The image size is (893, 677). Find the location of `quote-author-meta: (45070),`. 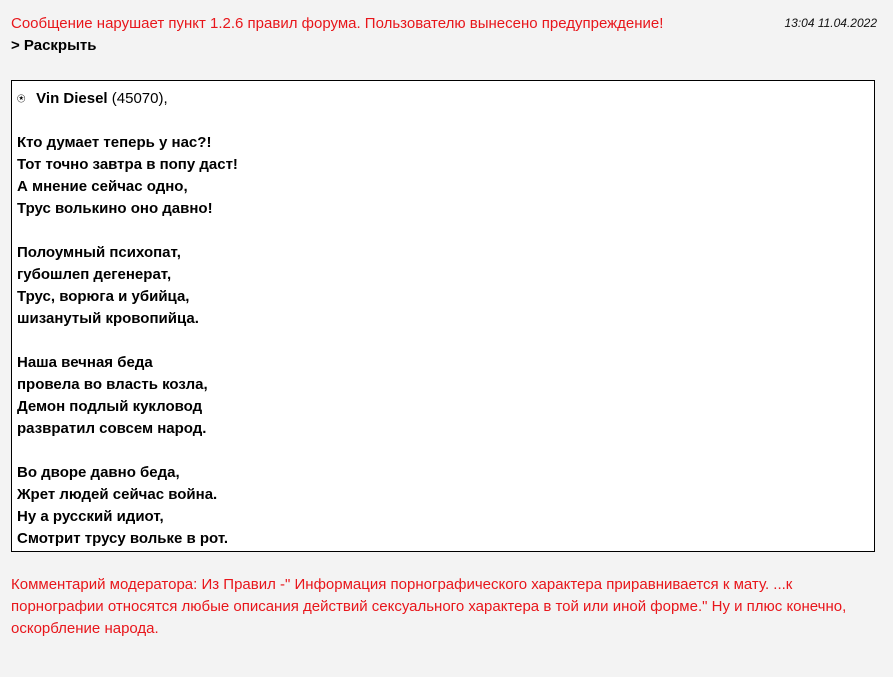

quote-author-meta: (45070), is located at coordinates (137, 98).